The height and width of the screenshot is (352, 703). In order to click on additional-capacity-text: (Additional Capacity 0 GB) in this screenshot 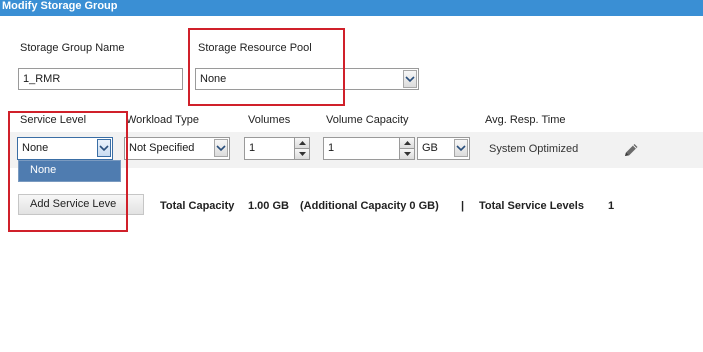, I will do `click(369, 206)`.